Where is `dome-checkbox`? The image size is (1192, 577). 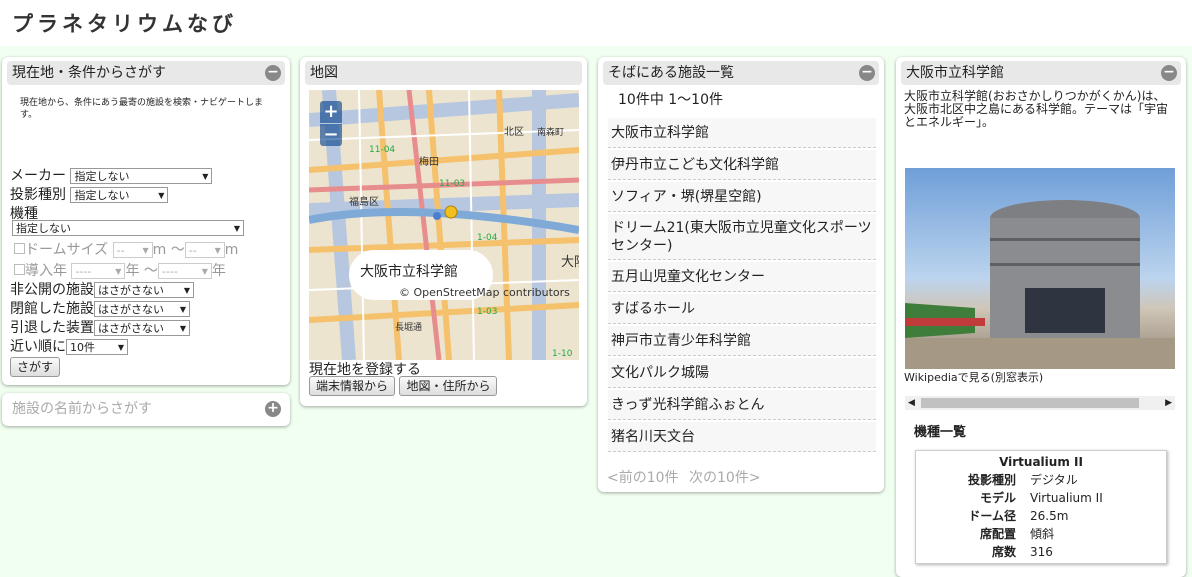
dome-checkbox is located at coordinates (19, 248).